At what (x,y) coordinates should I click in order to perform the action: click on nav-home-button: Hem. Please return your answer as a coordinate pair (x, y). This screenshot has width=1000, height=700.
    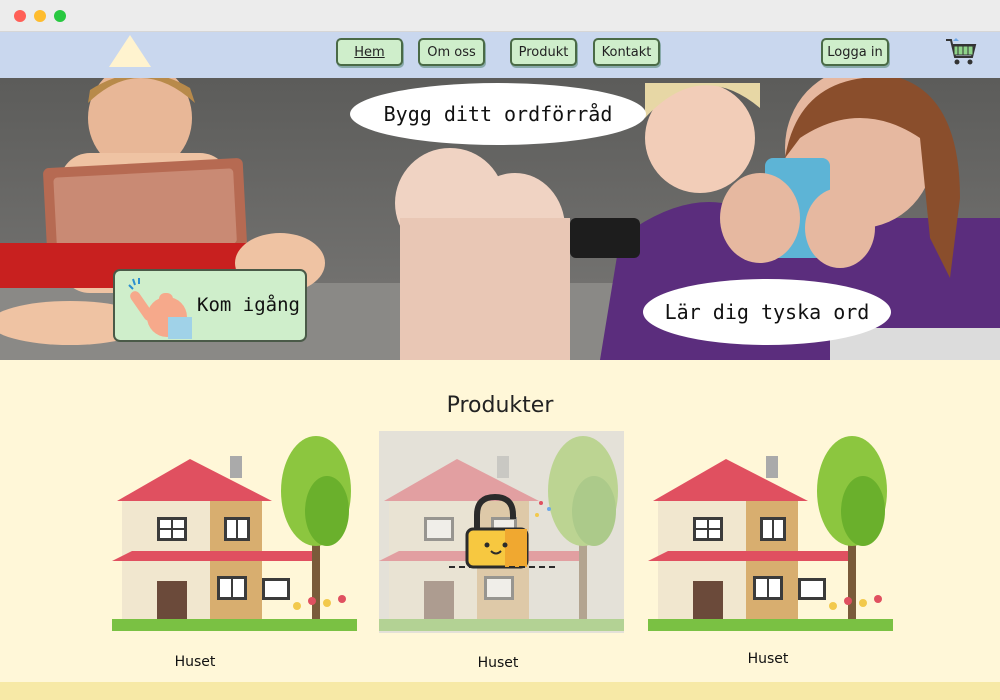
    Looking at the image, I should click on (369, 52).